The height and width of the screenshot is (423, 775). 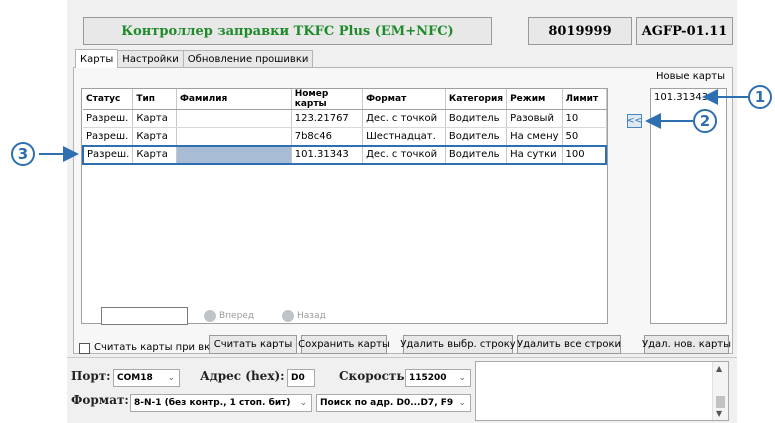 What do you see at coordinates (23, 154) in the screenshot?
I see `callout-3: 3` at bounding box center [23, 154].